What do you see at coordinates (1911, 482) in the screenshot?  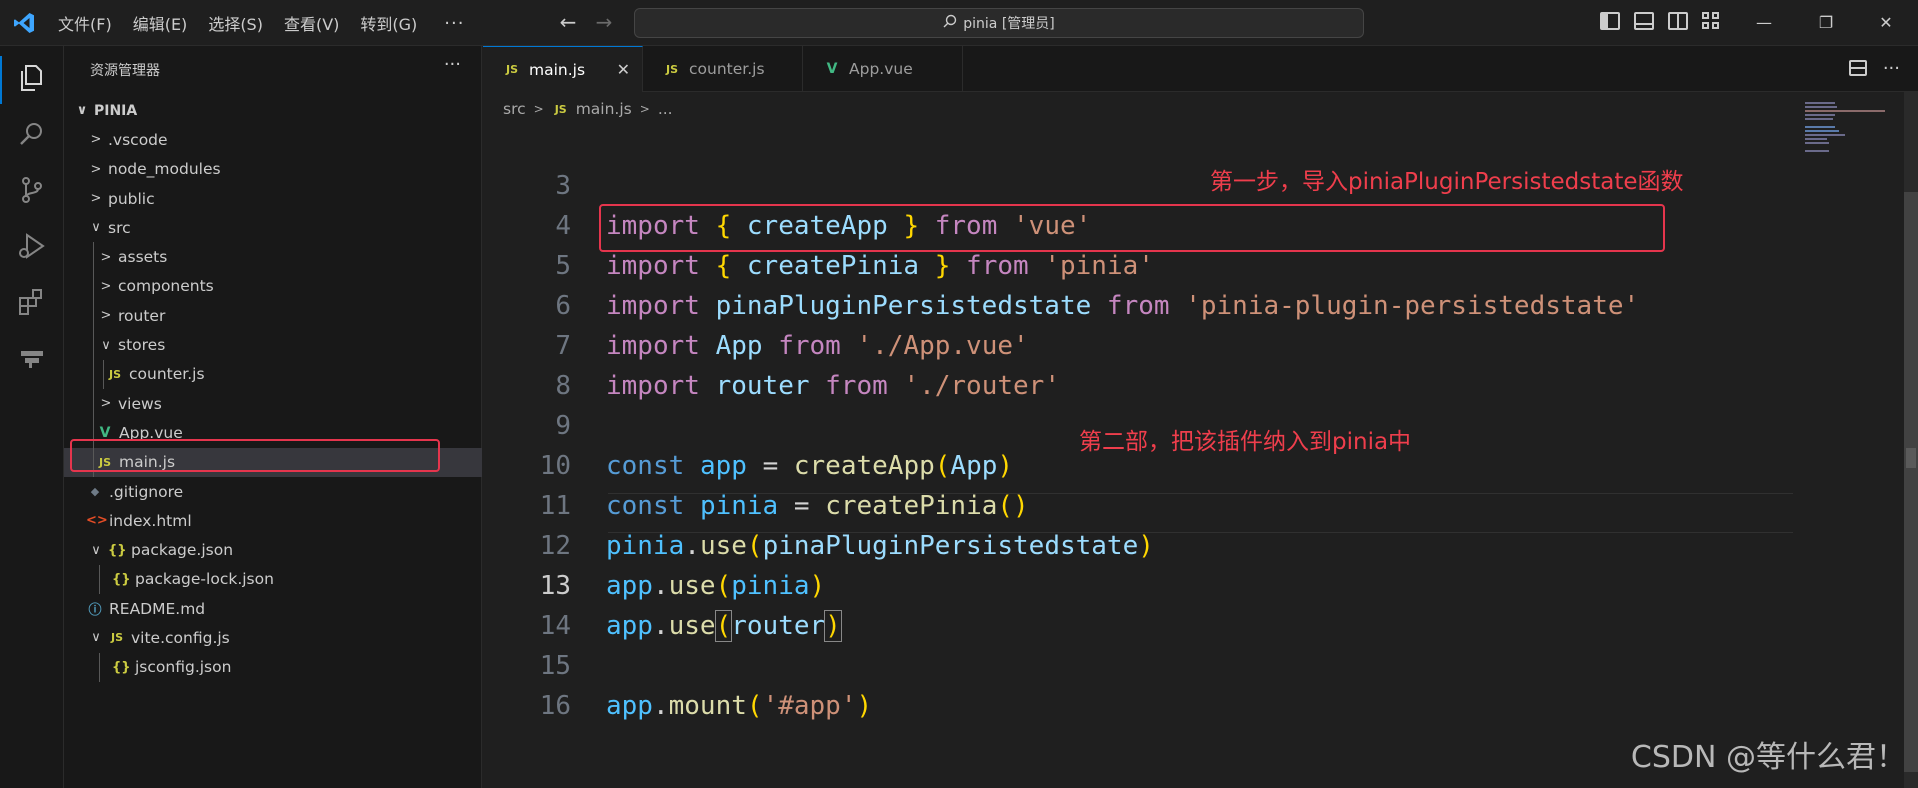 I see `scrollbar-thumb` at bounding box center [1911, 482].